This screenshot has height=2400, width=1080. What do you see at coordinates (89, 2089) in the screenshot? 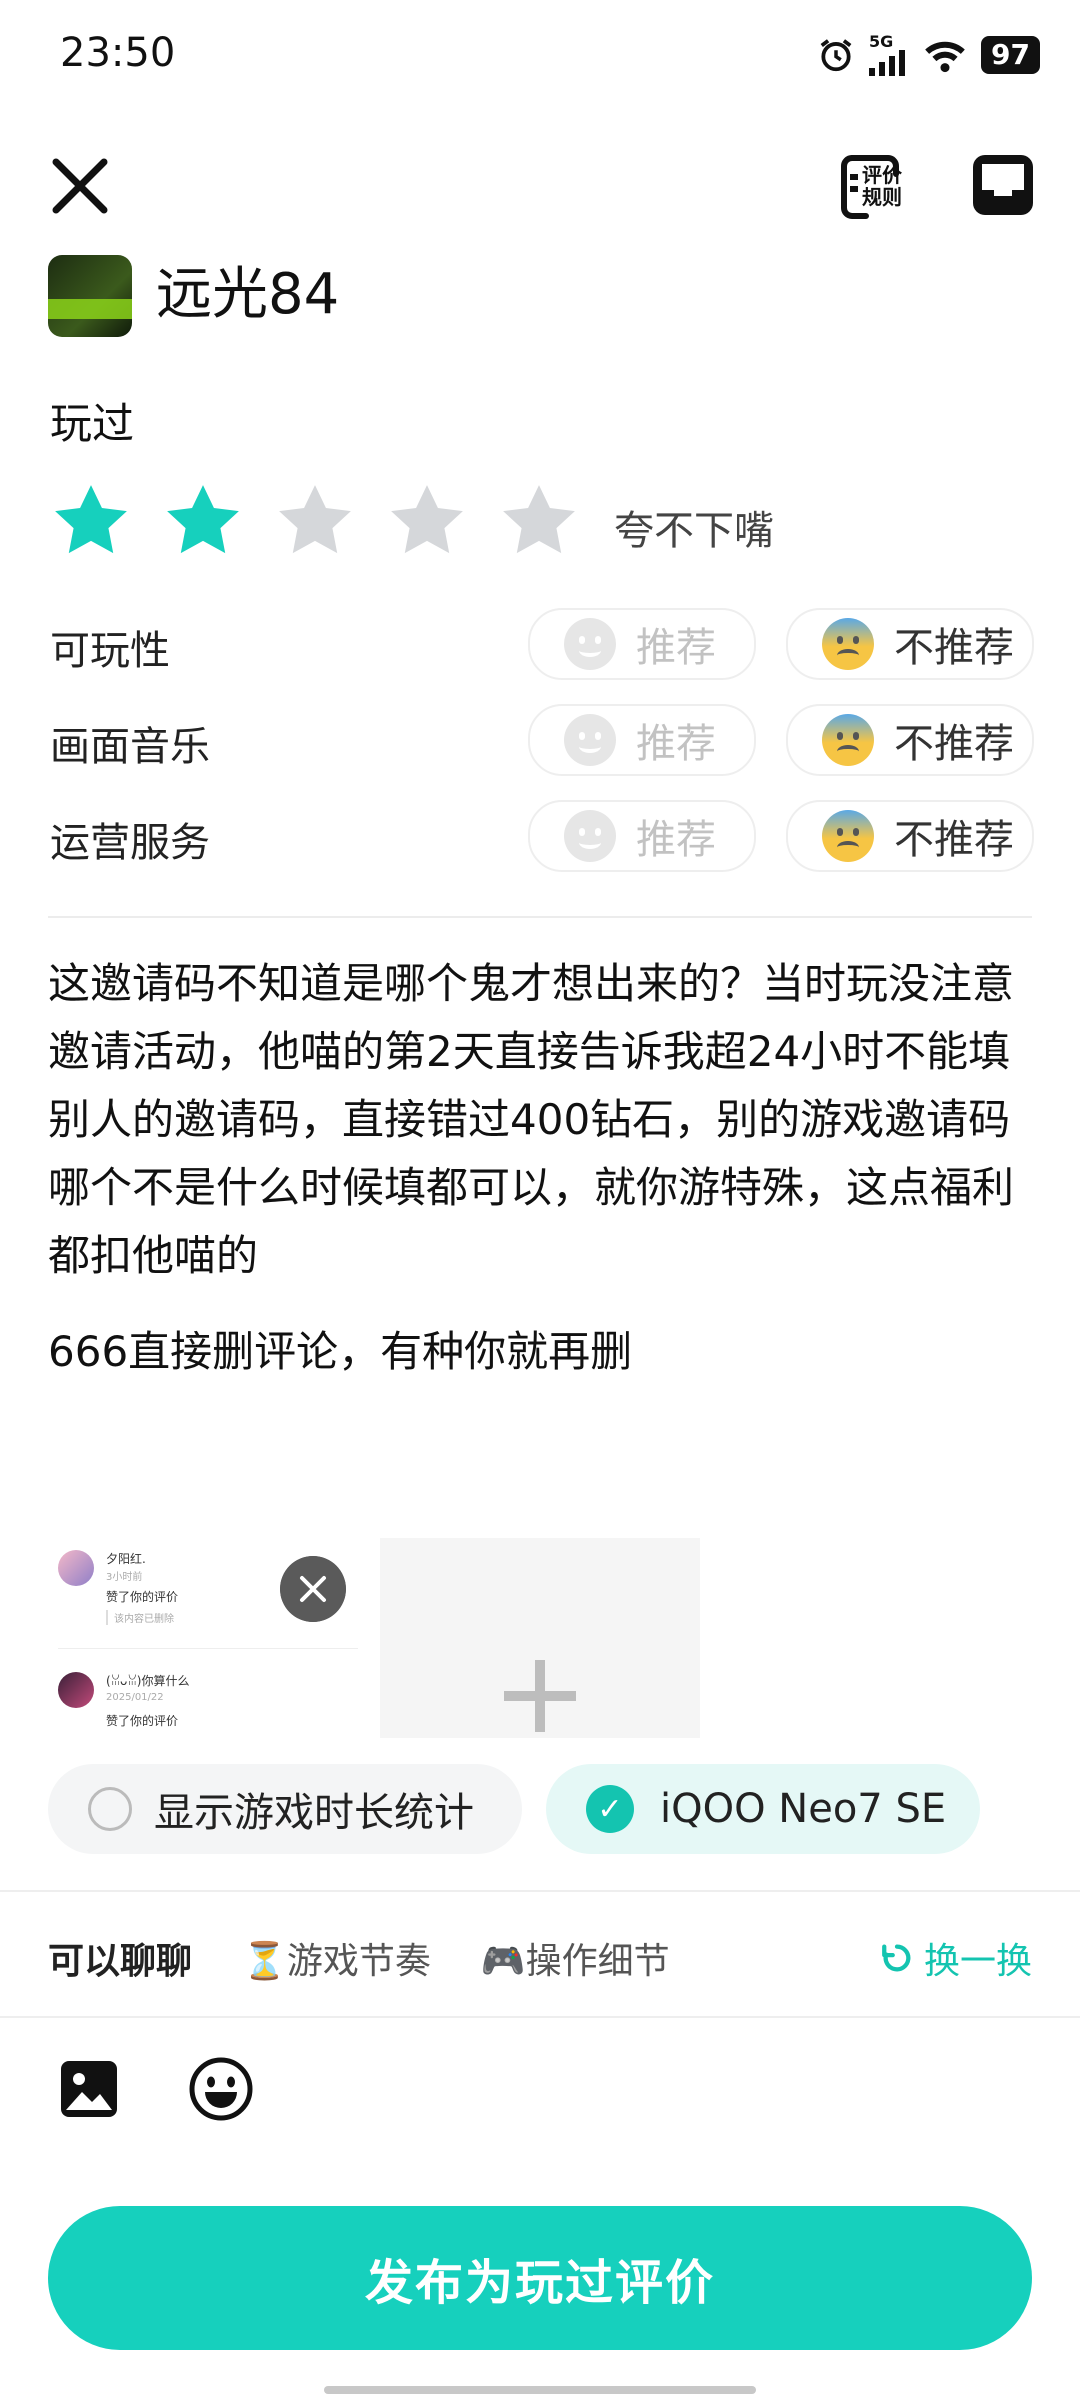
I see `image-icon` at bounding box center [89, 2089].